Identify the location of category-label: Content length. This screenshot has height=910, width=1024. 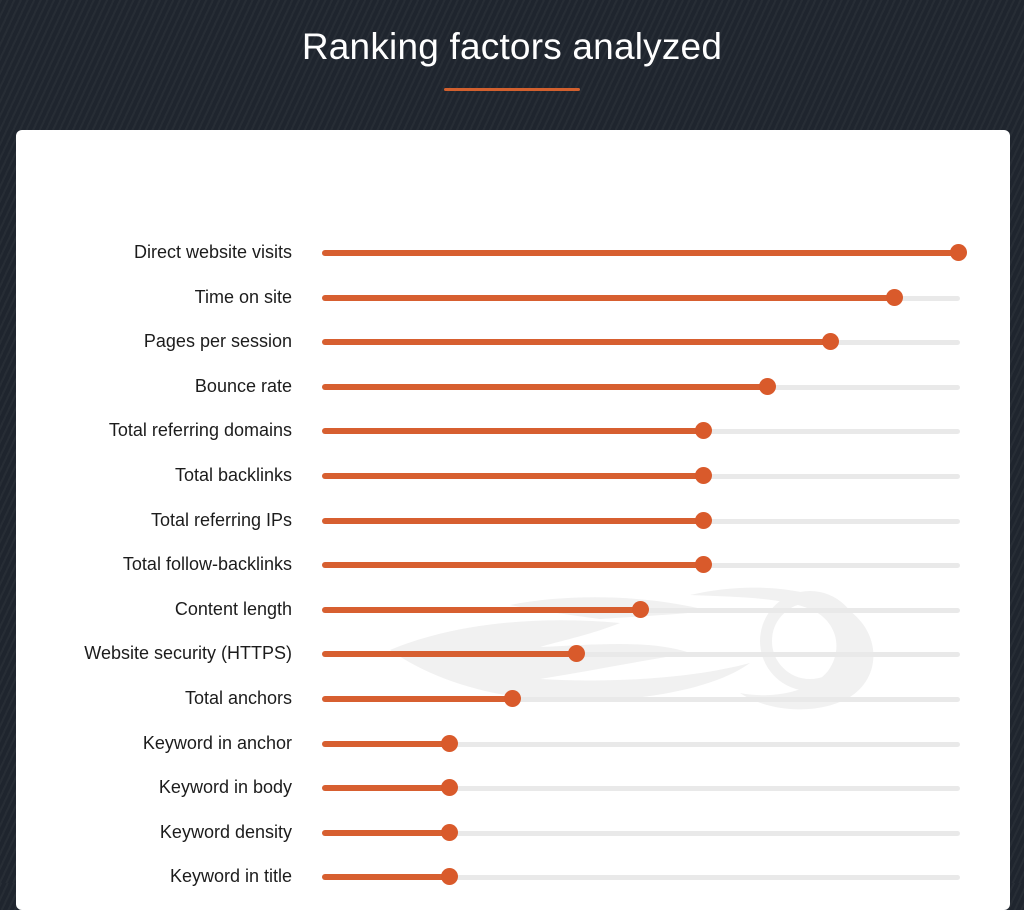
(233, 608).